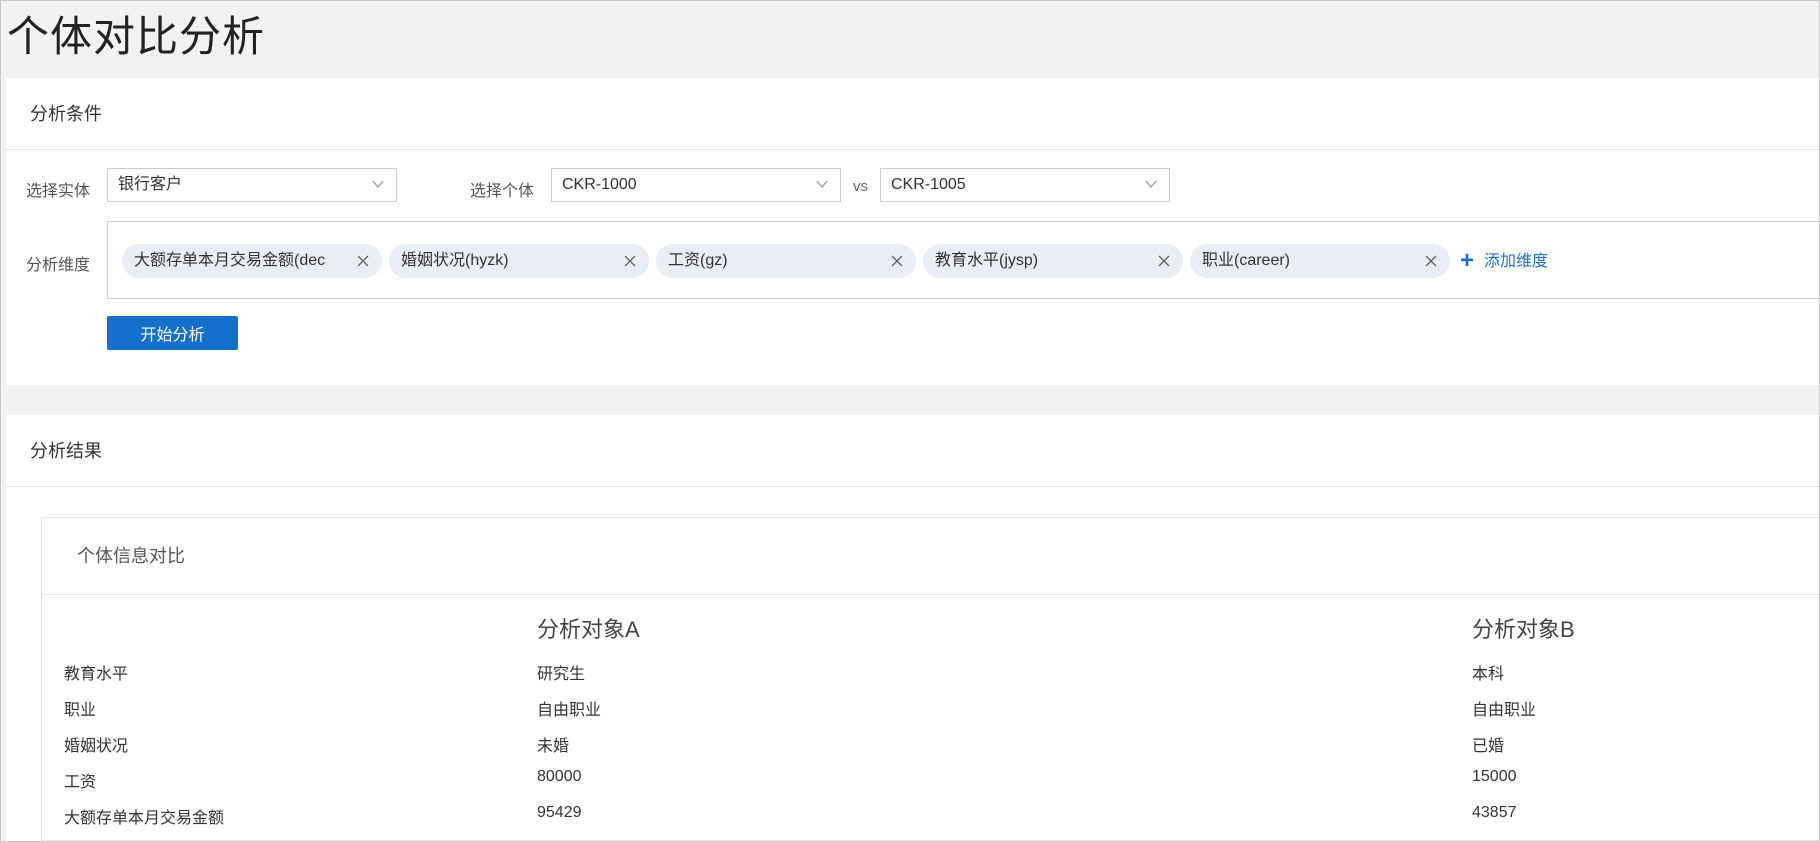 The width and height of the screenshot is (1820, 842). Describe the element at coordinates (1053, 261) in the screenshot. I see `dim-tag: 教育水平(jysp)` at that location.